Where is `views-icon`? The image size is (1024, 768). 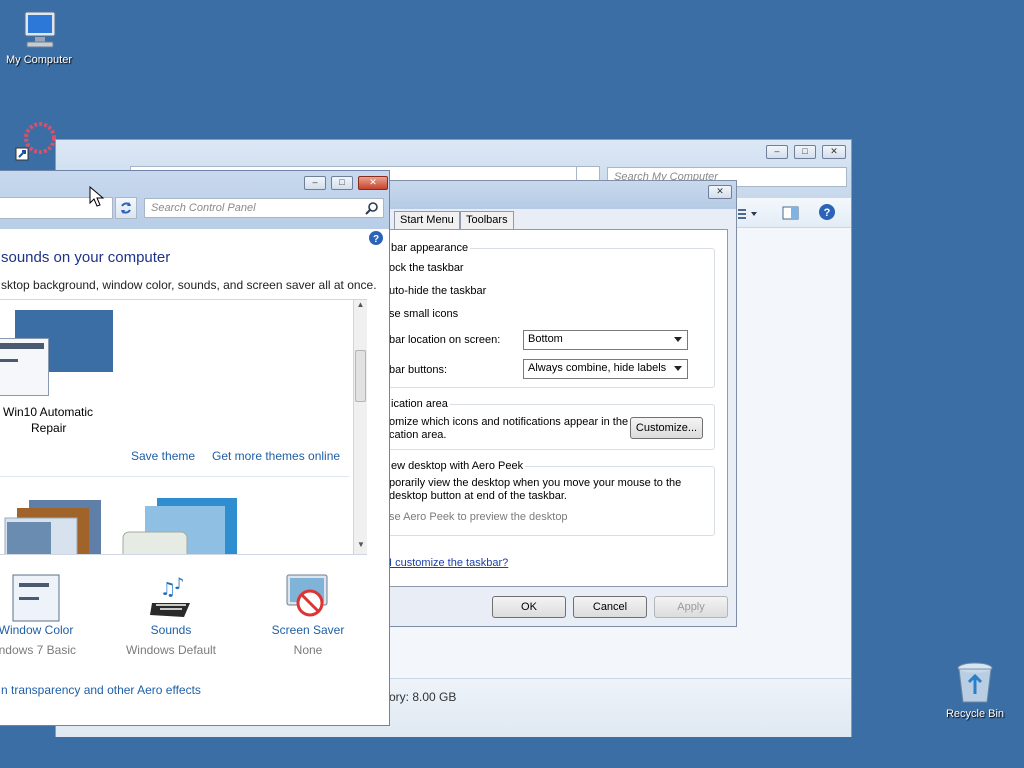 views-icon is located at coordinates (748, 214).